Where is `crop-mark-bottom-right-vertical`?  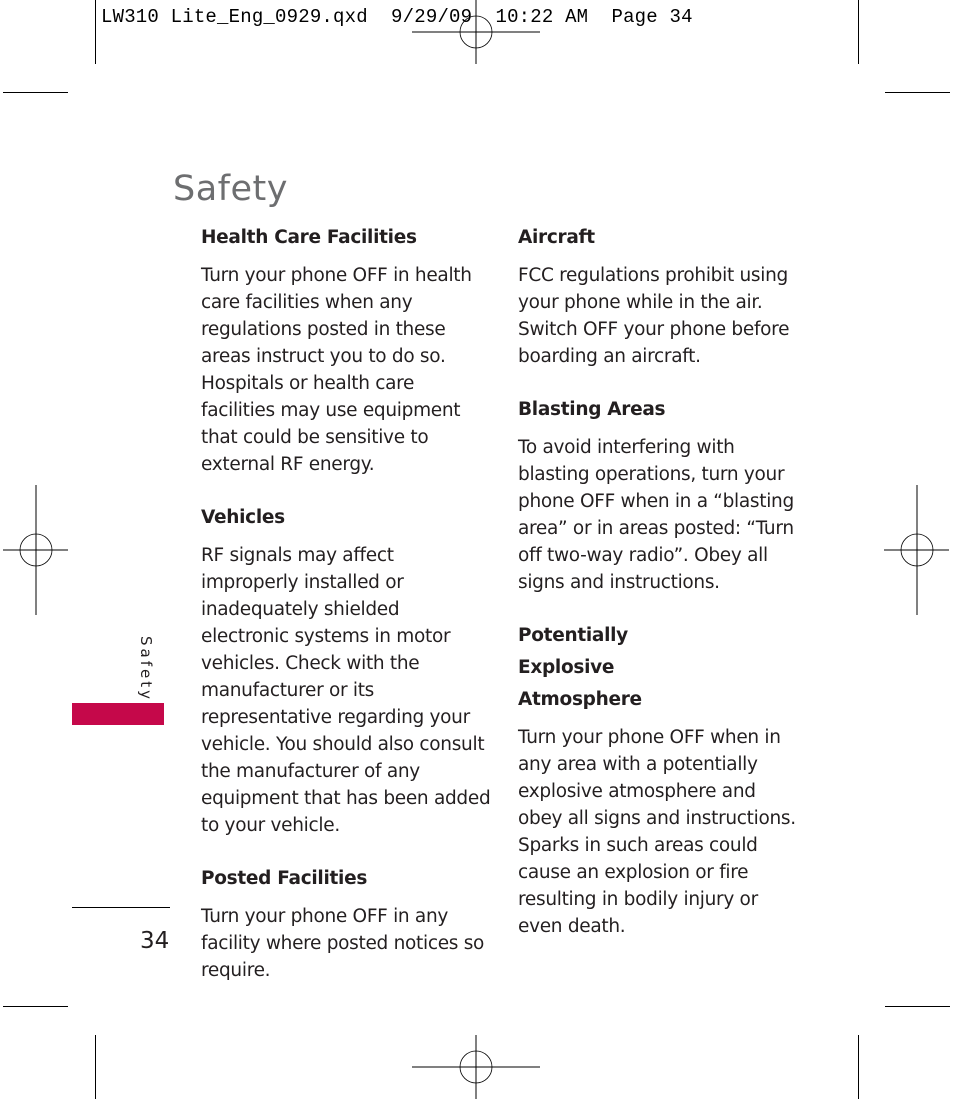
crop-mark-bottom-right-vertical is located at coordinates (858, 1067).